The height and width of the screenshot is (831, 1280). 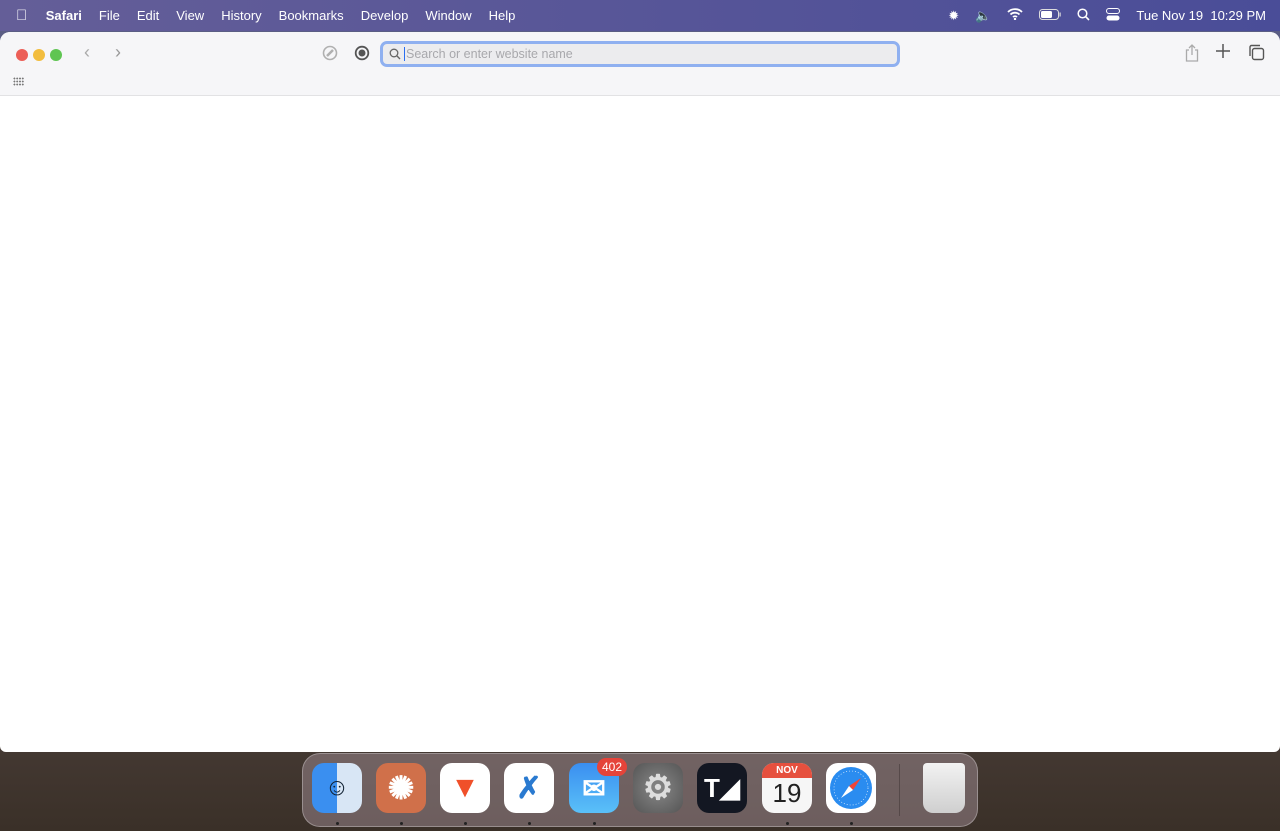 What do you see at coordinates (448, 15) in the screenshot?
I see `menu-window: Window` at bounding box center [448, 15].